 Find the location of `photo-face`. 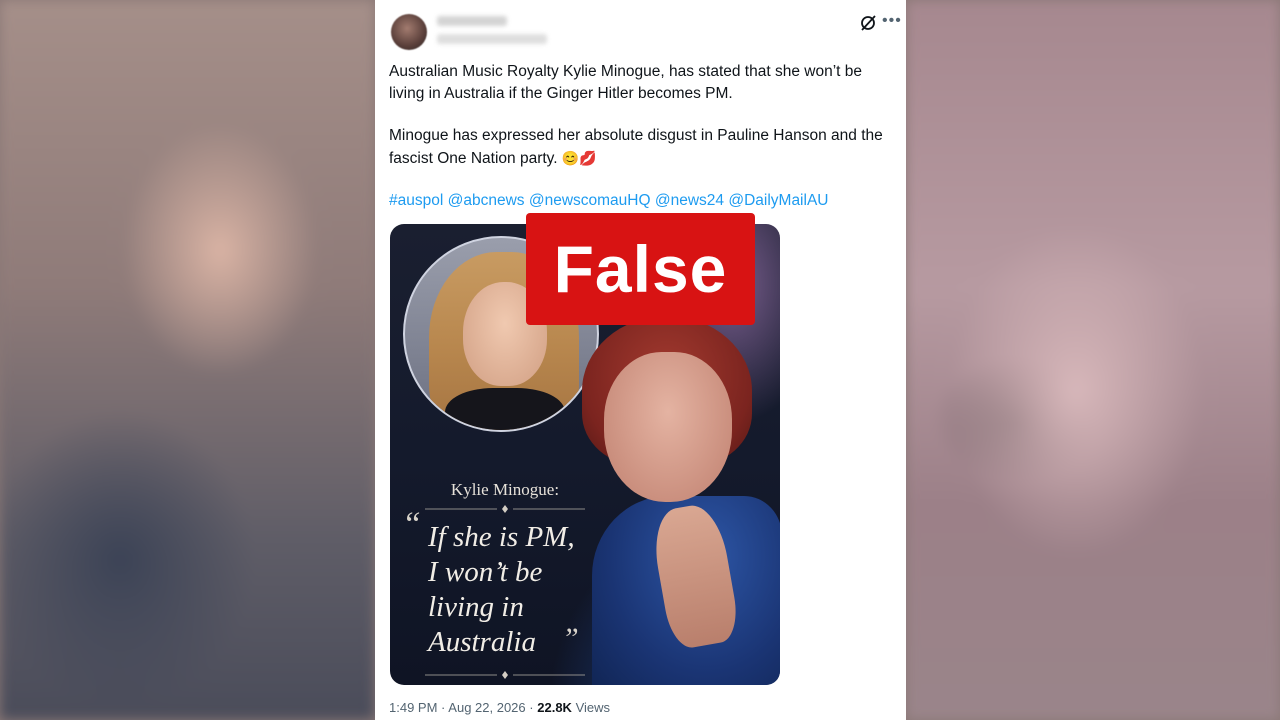

photo-face is located at coordinates (668, 427).